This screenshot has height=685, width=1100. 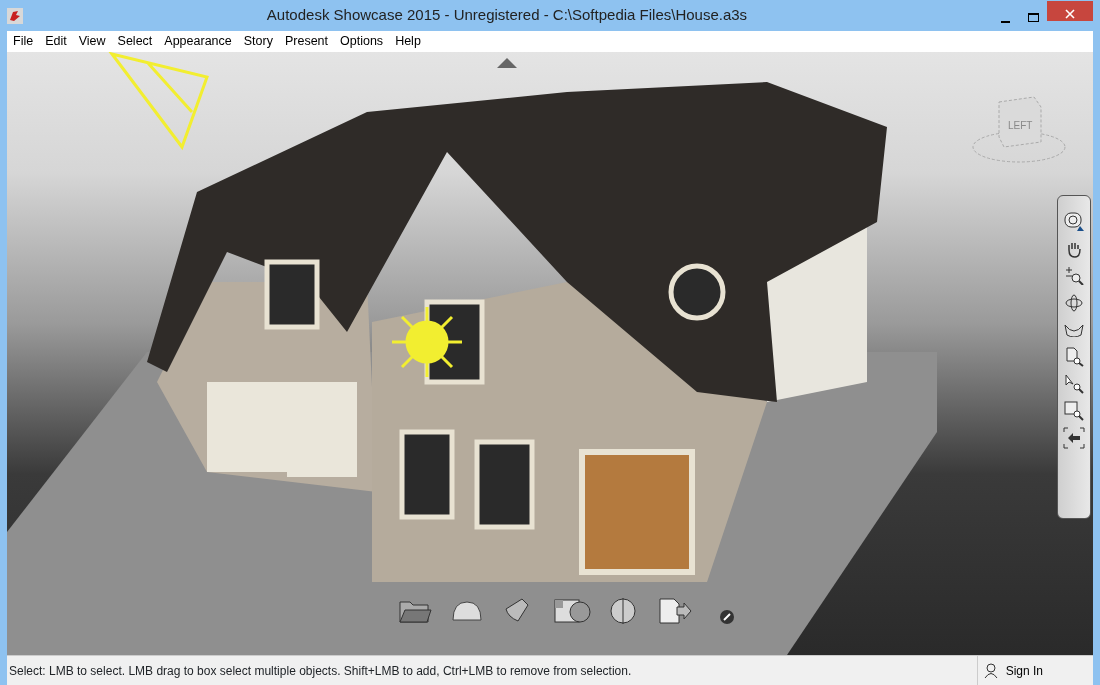 I want to click on menu-item: Select, so click(x=135, y=41).